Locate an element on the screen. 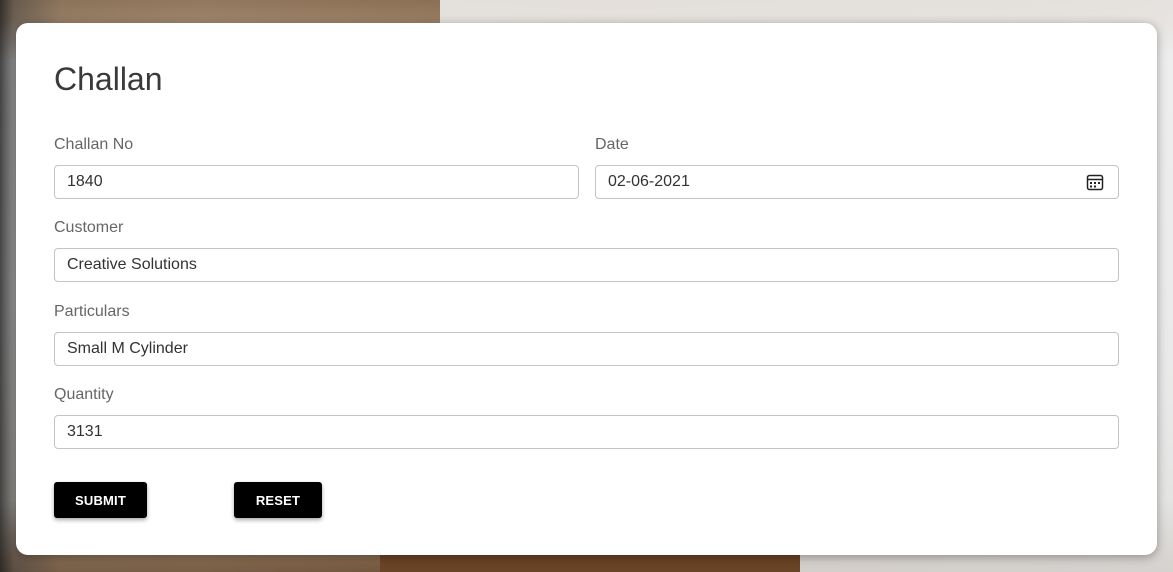 The image size is (1173, 572). date-label: Date is located at coordinates (612, 144).